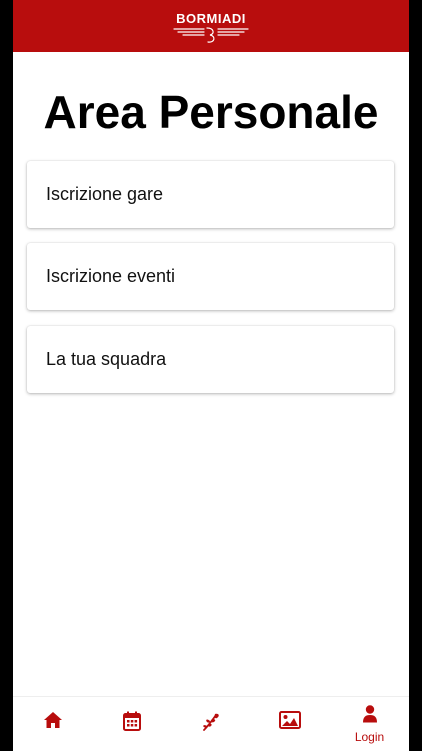  Describe the element at coordinates (369, 714) in the screenshot. I see `user-icon` at that location.